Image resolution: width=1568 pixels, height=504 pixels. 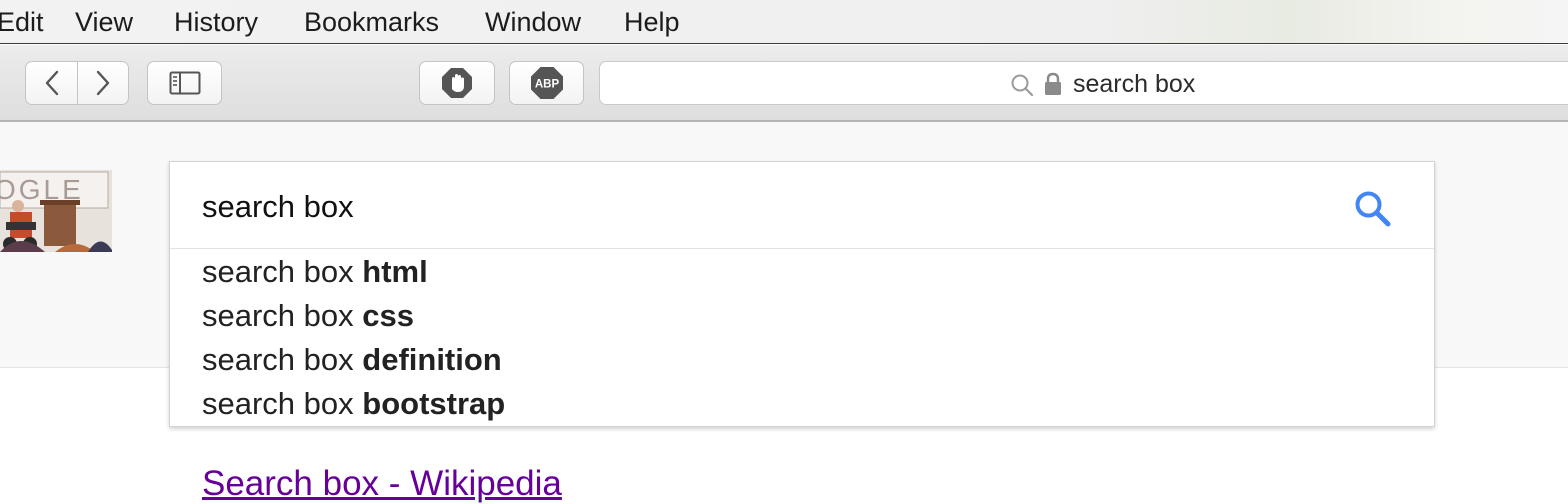 I want to click on menu-view: View, so click(x=104, y=22).